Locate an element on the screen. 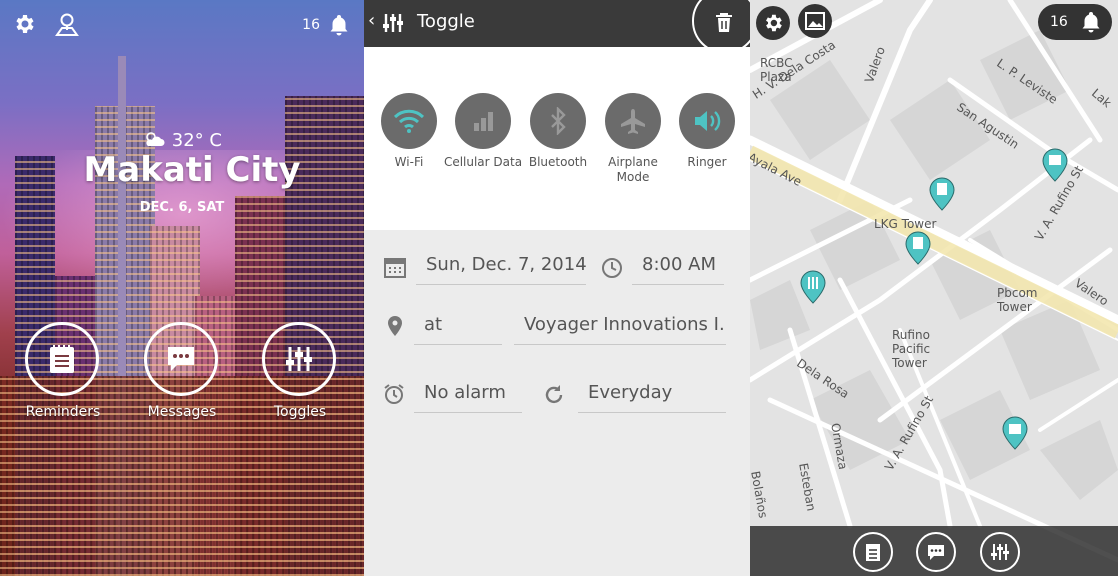  place-label: RCBC Plaza is located at coordinates (776, 70).